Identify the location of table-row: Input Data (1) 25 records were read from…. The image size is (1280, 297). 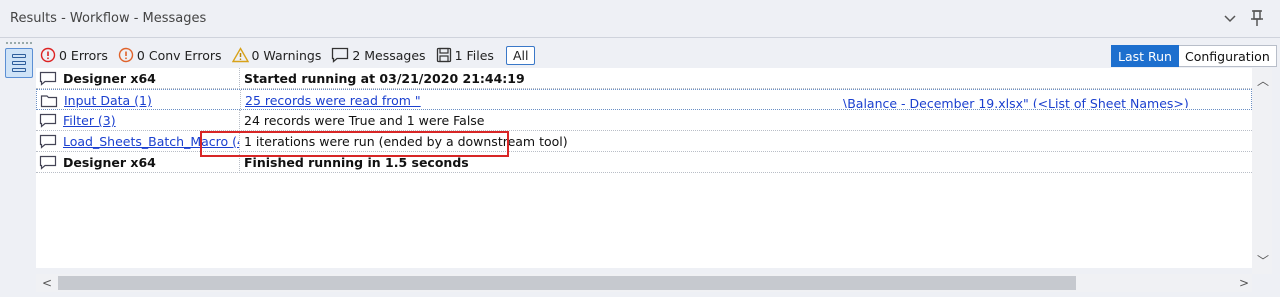
(644, 100).